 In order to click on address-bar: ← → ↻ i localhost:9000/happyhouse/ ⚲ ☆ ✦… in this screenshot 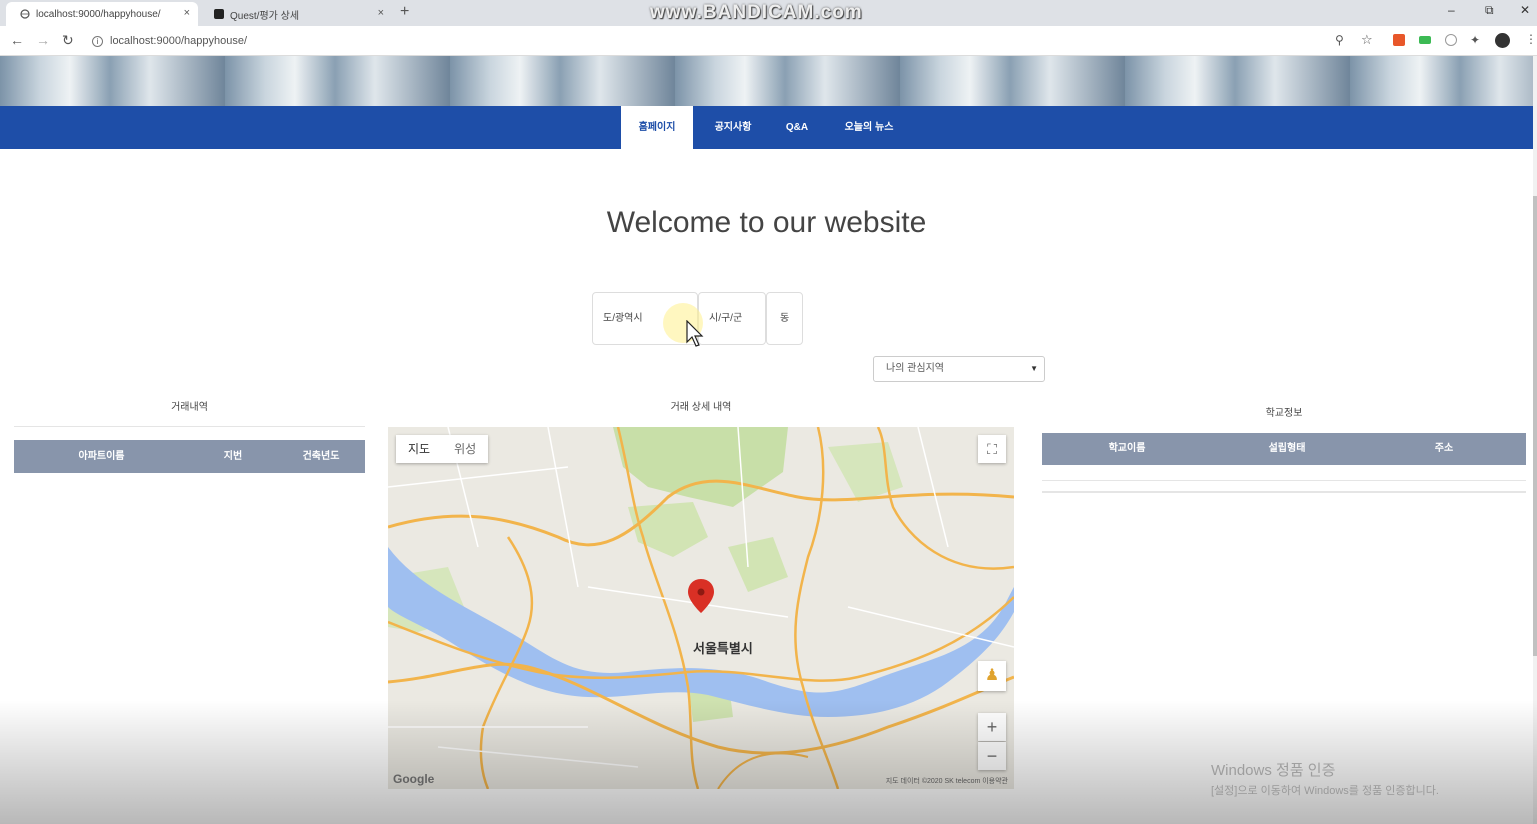, I will do `click(768, 41)`.